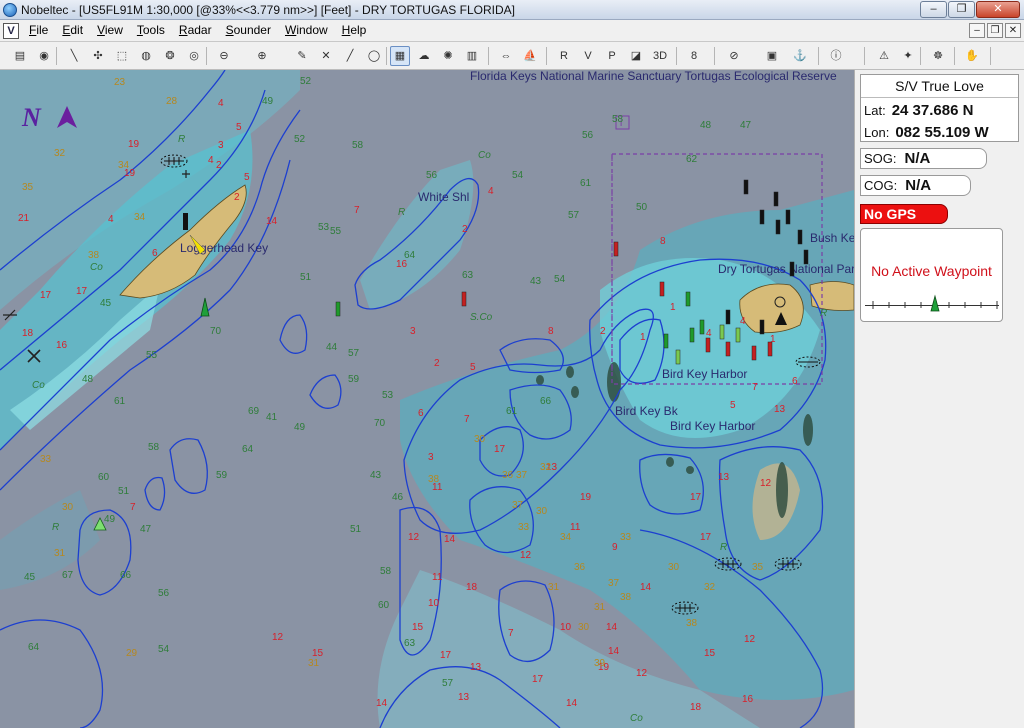 This screenshot has height=728, width=1024. Describe the element at coordinates (401, 212) in the screenshot. I see `svg-text: R` at that location.